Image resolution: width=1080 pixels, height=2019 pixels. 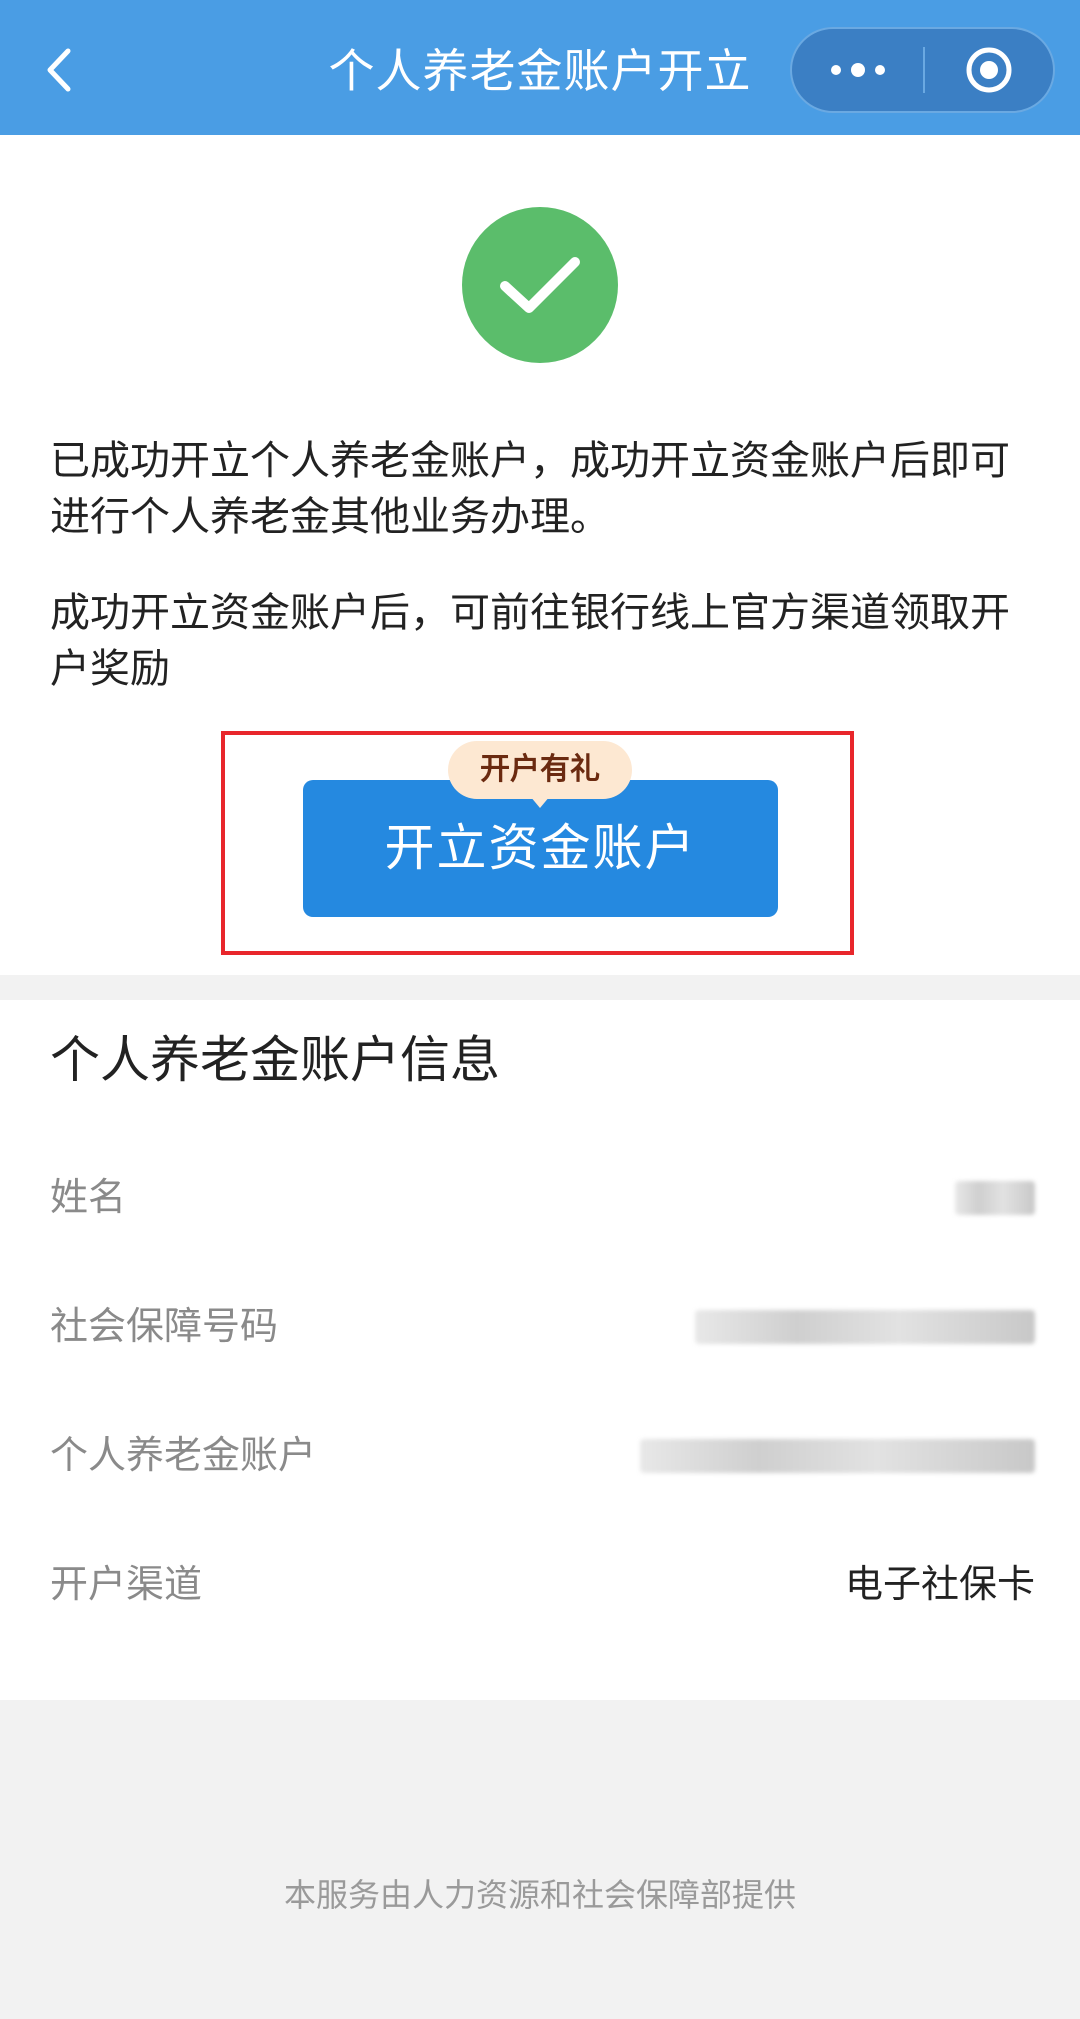 I want to click on check-icon, so click(x=540, y=285).